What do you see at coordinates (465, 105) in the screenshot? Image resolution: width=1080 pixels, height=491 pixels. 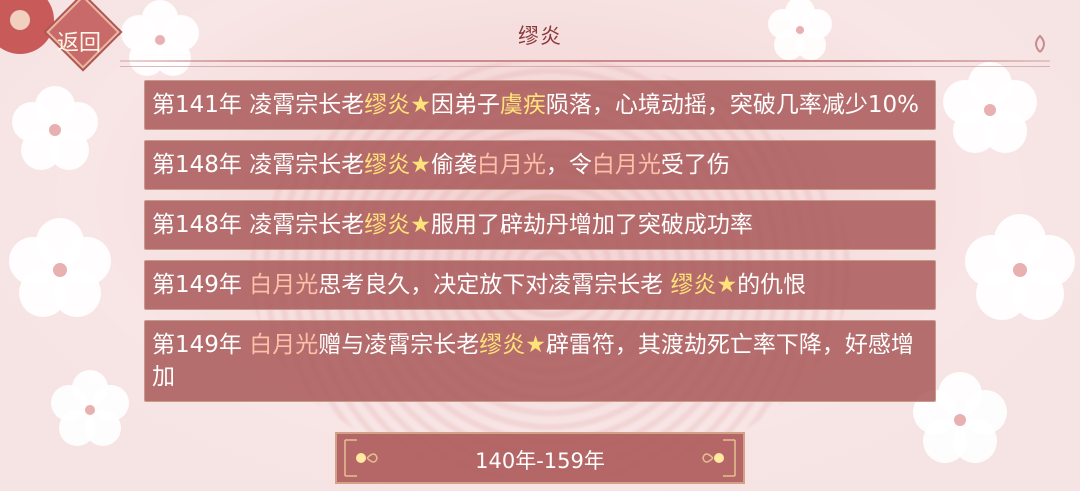 I see `event-text: 因弟子` at bounding box center [465, 105].